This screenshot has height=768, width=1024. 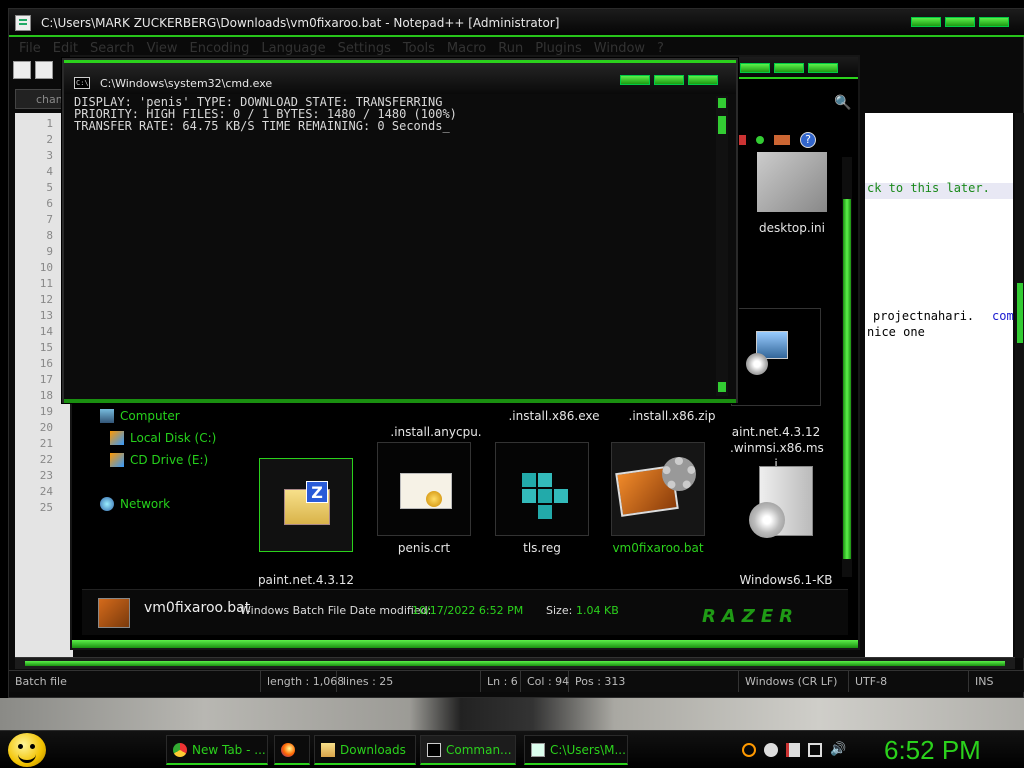 I want to click on registry-icon, so click(x=542, y=489).